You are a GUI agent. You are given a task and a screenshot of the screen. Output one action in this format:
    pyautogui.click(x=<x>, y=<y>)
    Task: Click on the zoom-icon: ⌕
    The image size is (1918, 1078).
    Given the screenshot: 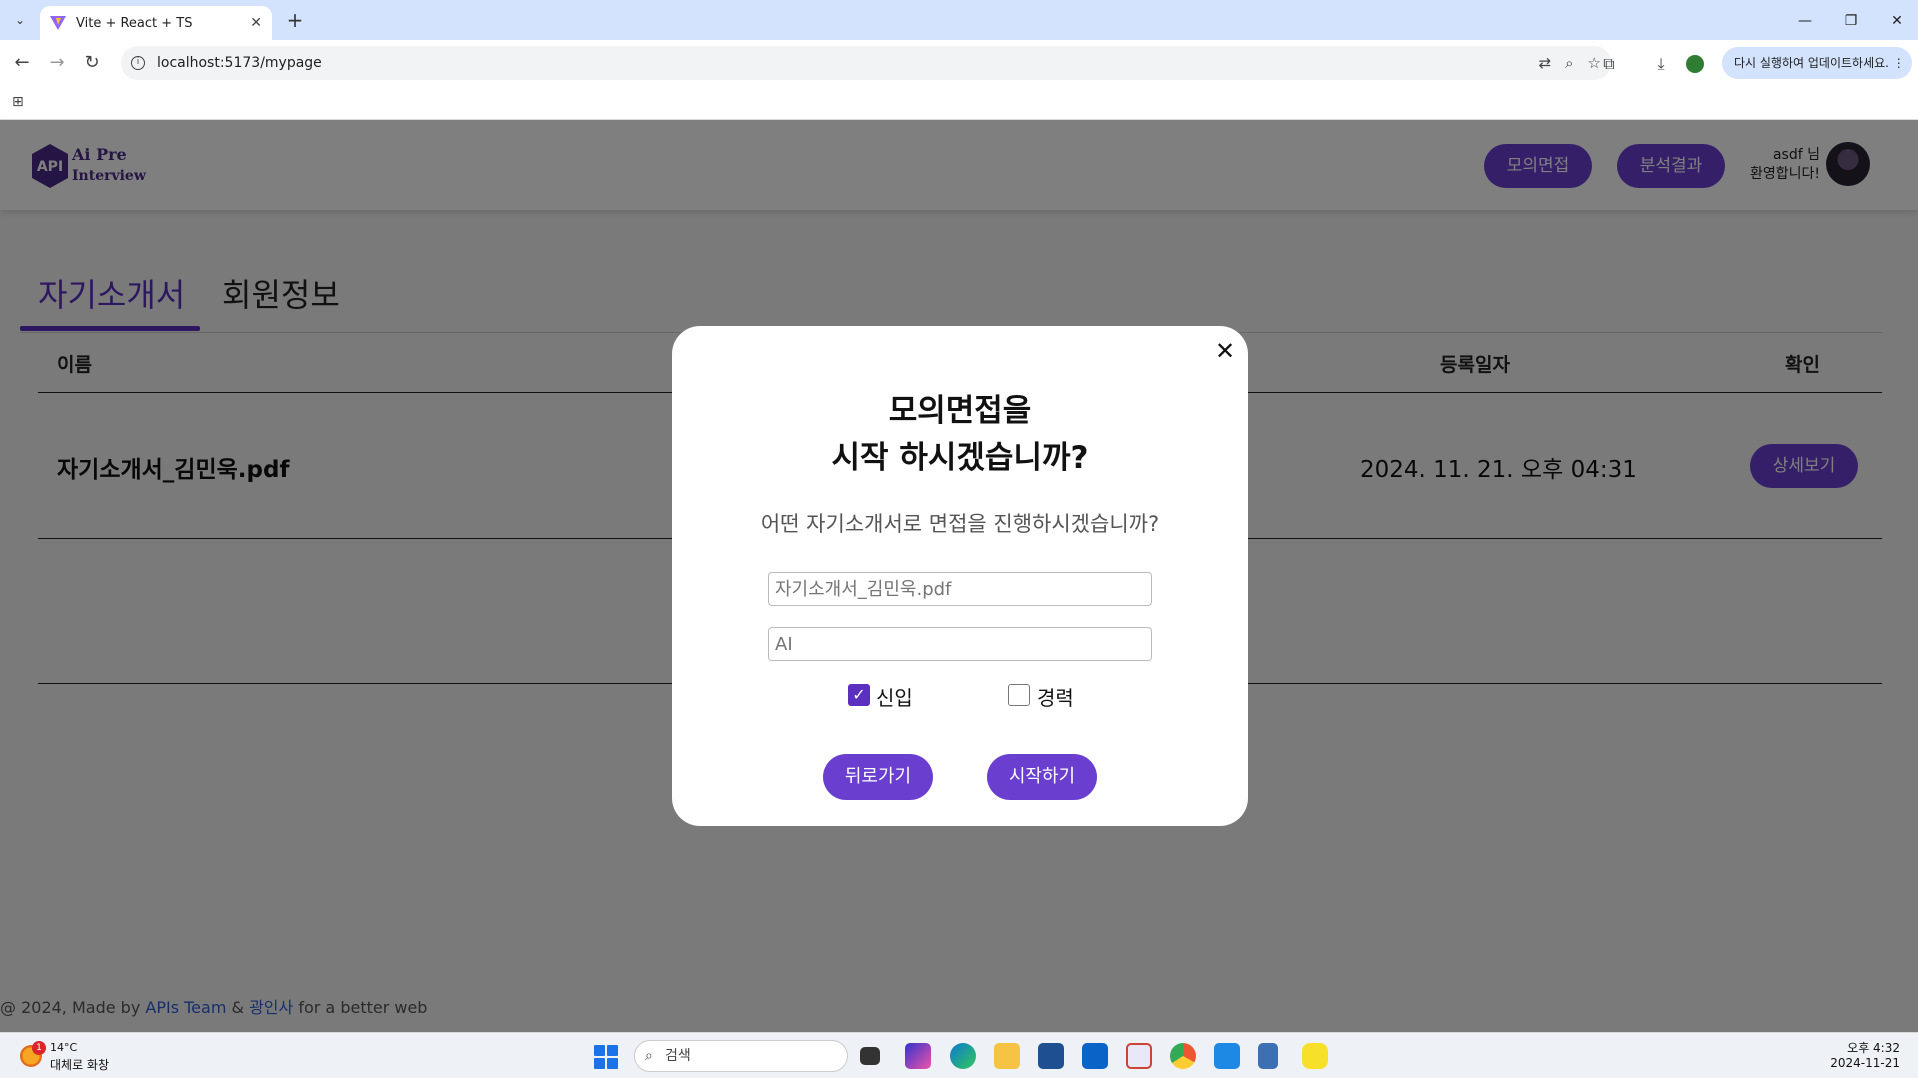 What is the action you would take?
    pyautogui.click(x=1569, y=63)
    